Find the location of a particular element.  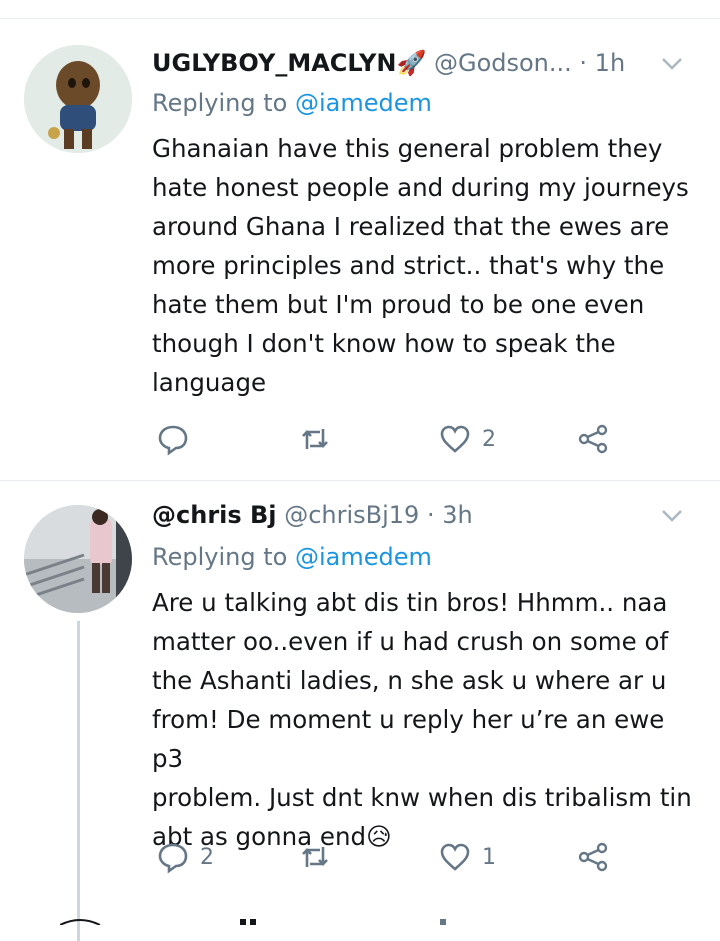

display-name: @chris Bj is located at coordinates (214, 515).